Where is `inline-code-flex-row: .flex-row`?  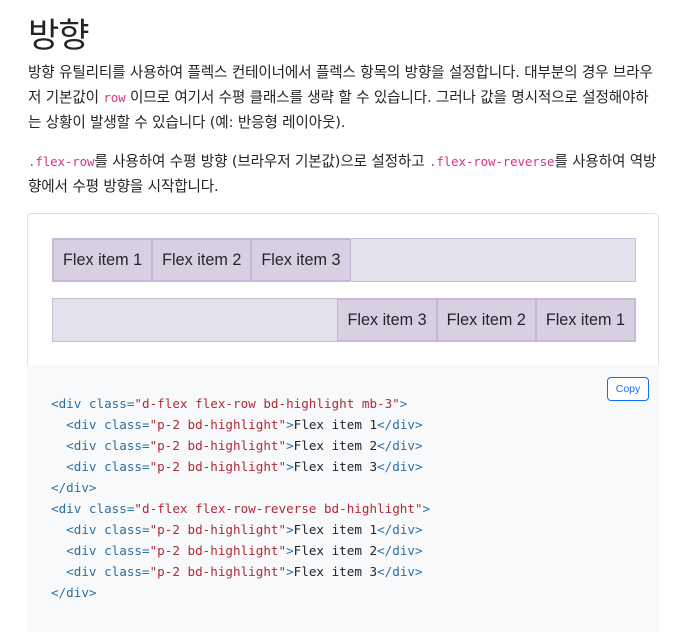
inline-code-flex-row: .flex-row is located at coordinates (61, 161).